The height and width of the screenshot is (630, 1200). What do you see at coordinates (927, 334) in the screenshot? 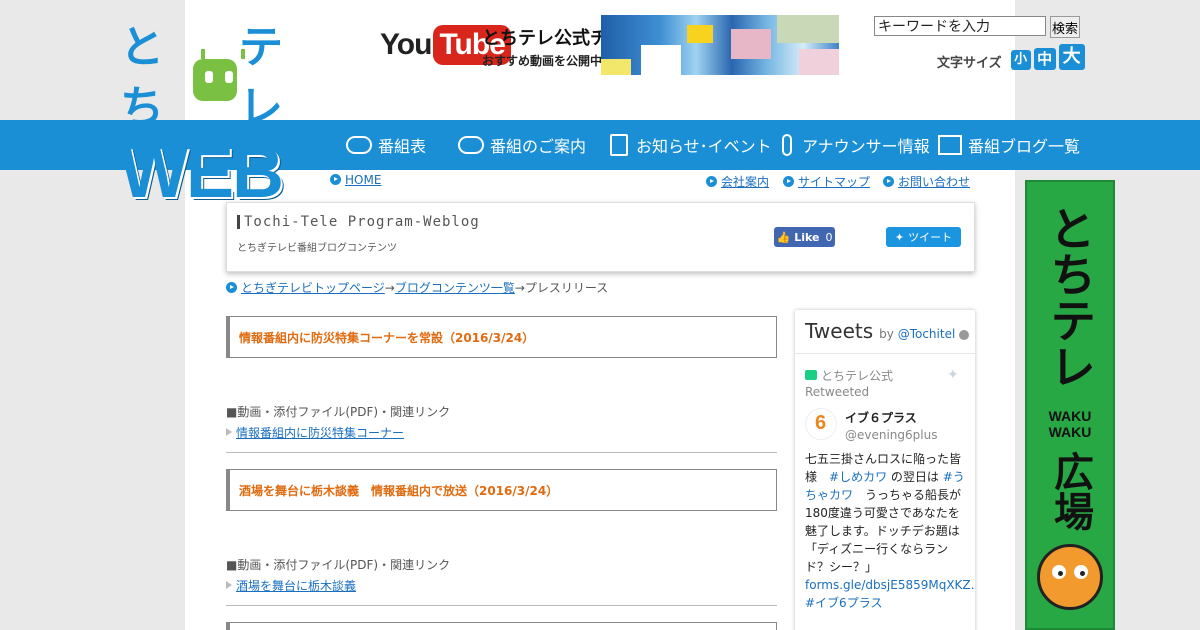
I see `timeline-account-link: @Tochitel` at bounding box center [927, 334].